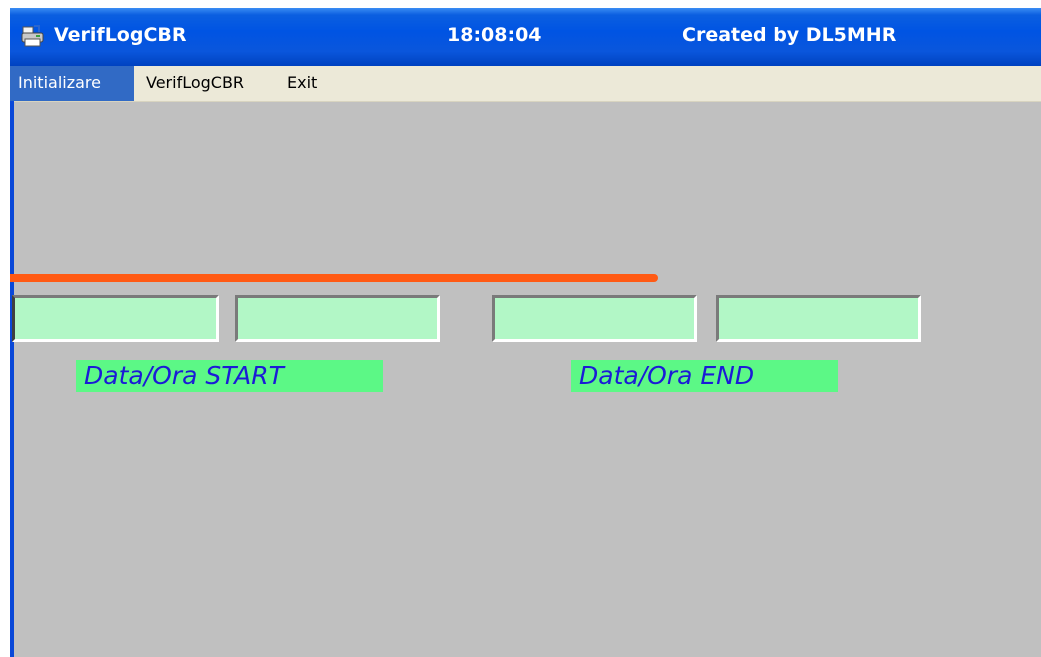 The width and height of the screenshot is (1041, 657). Describe the element at coordinates (32, 36) in the screenshot. I see `printer-icon` at that location.